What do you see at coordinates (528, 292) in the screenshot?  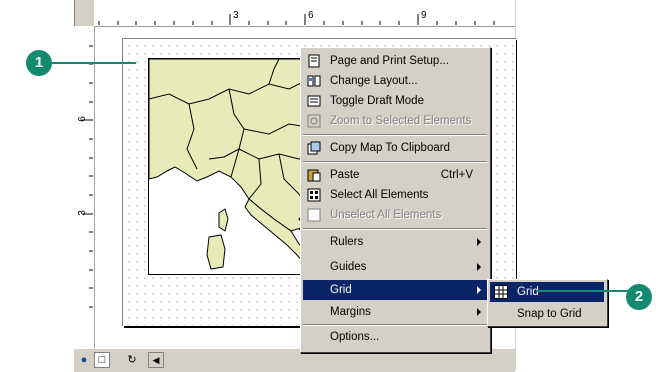 I see `submenu-item-label: Grid` at bounding box center [528, 292].